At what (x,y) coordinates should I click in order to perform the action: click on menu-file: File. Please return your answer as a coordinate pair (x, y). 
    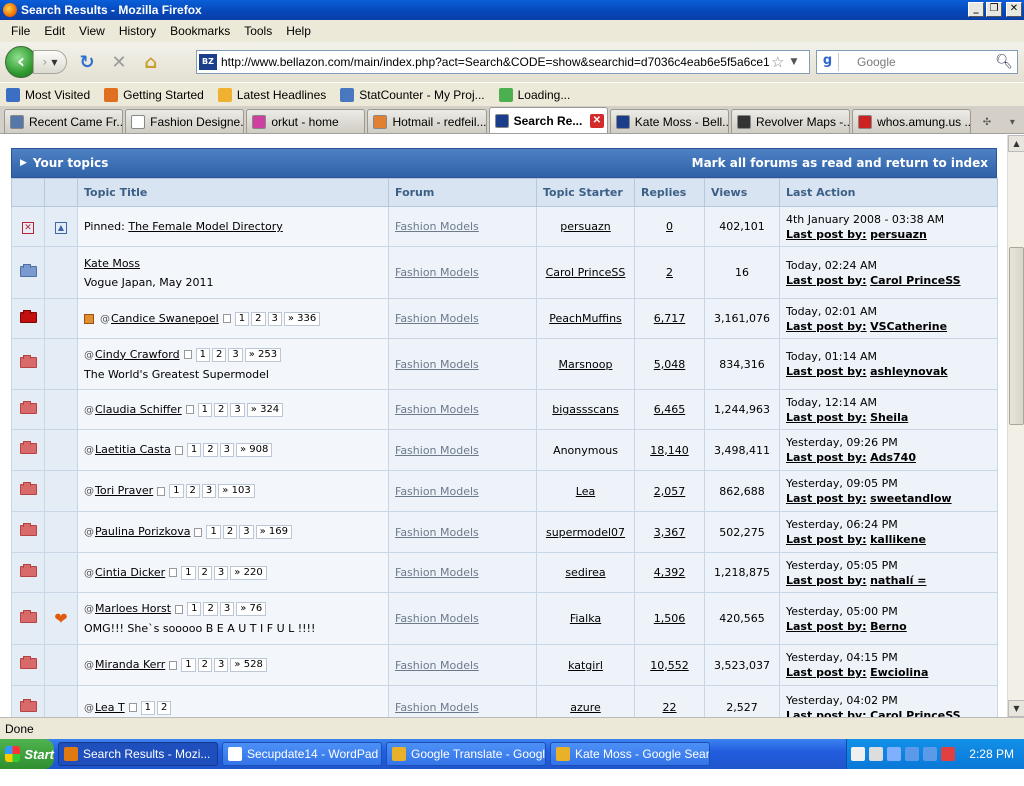
    Looking at the image, I should click on (20, 31).